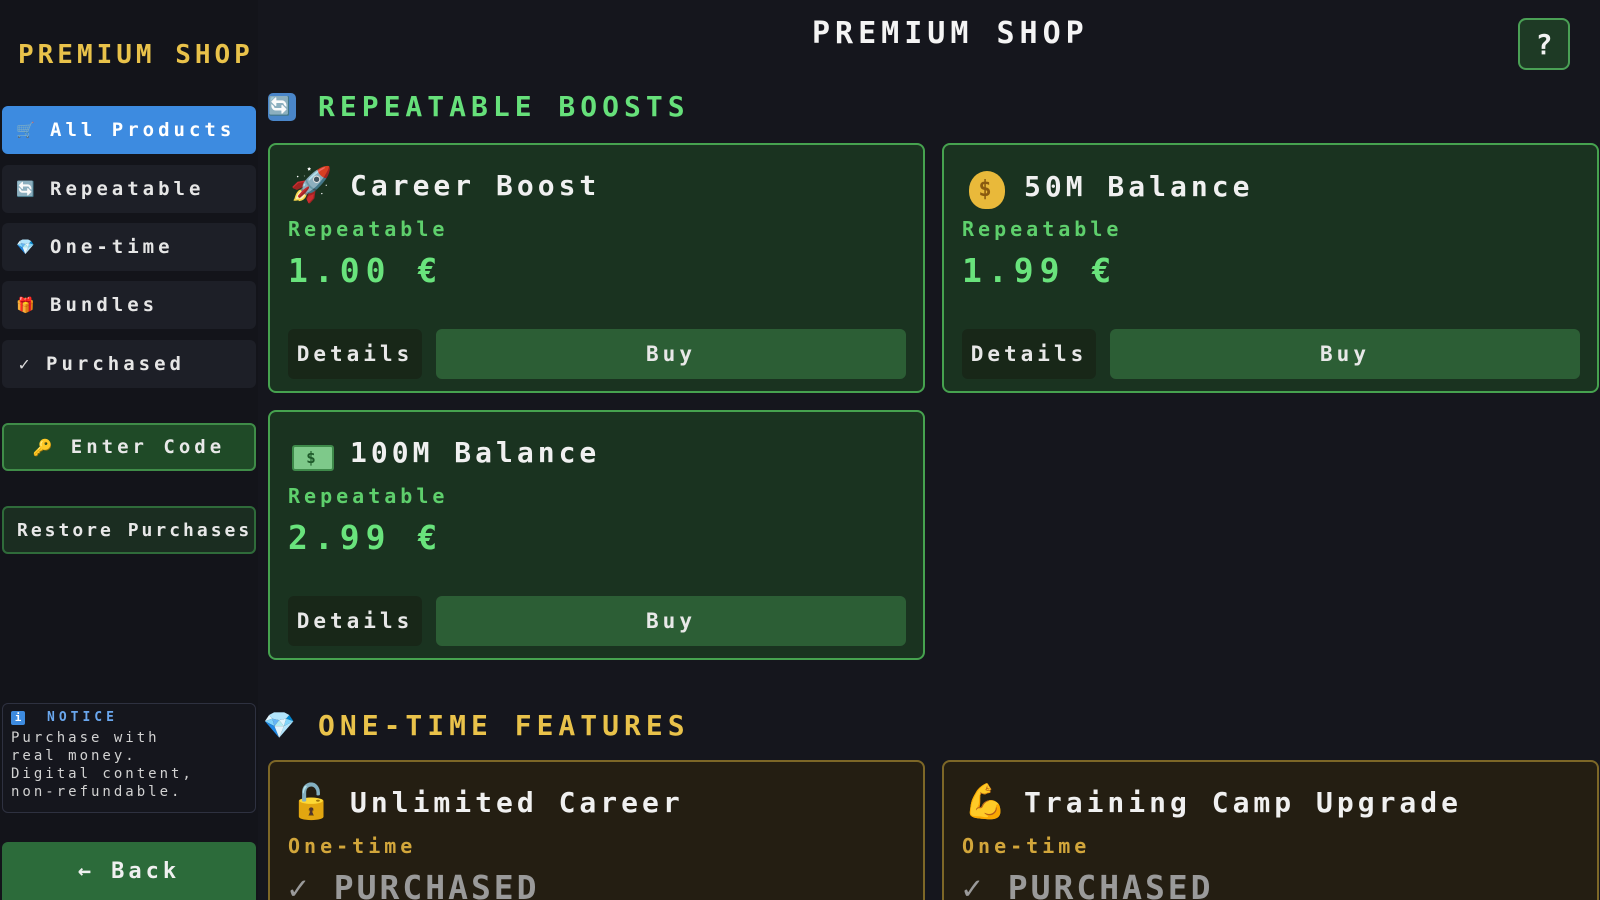 The image size is (1600, 900). I want to click on banknote-glyph: $, so click(313, 457).